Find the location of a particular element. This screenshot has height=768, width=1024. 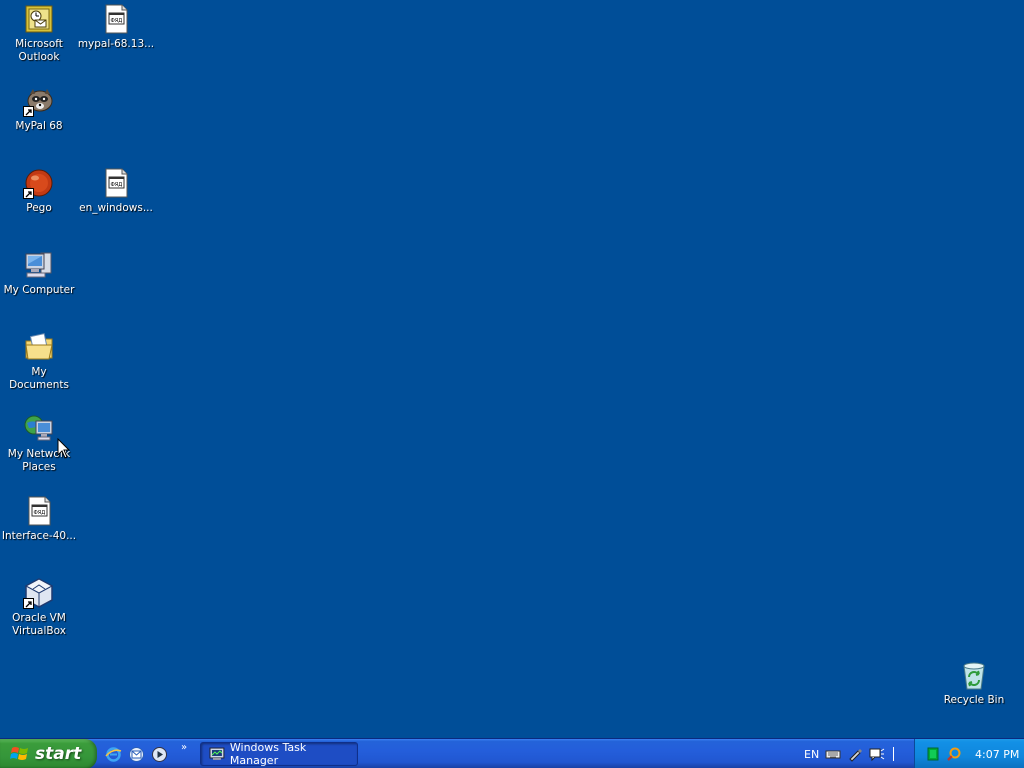

desktop-icon-microsoft-outlook: Microsoft Outlook is located at coordinates (39, 33).